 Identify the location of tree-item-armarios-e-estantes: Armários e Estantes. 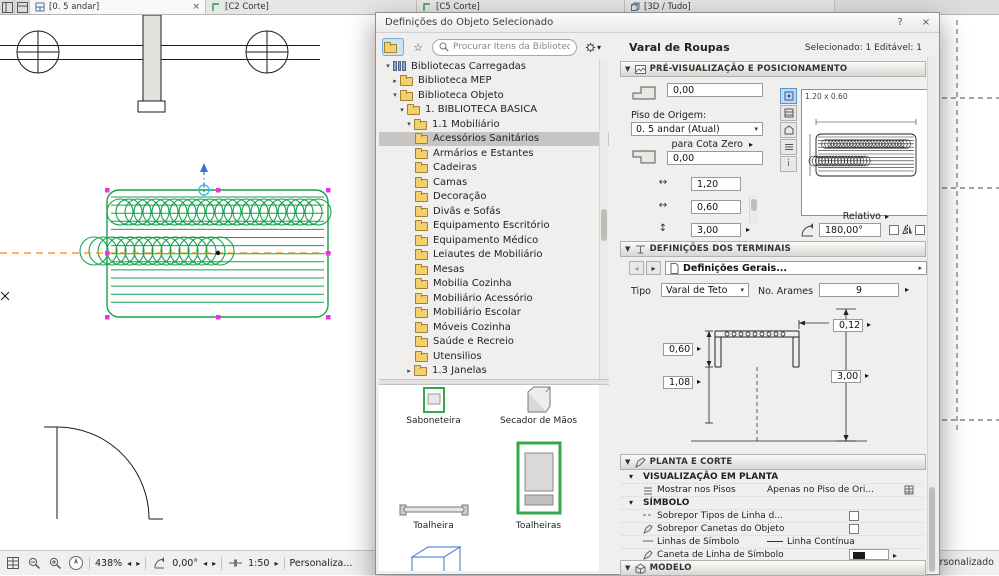
(494, 153).